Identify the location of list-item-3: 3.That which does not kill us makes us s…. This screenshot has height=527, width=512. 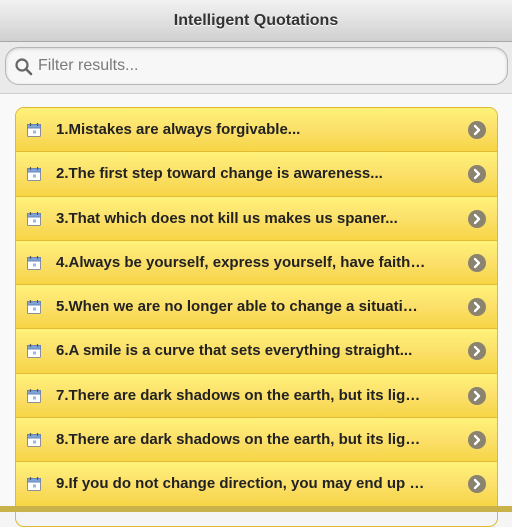
(256, 218).